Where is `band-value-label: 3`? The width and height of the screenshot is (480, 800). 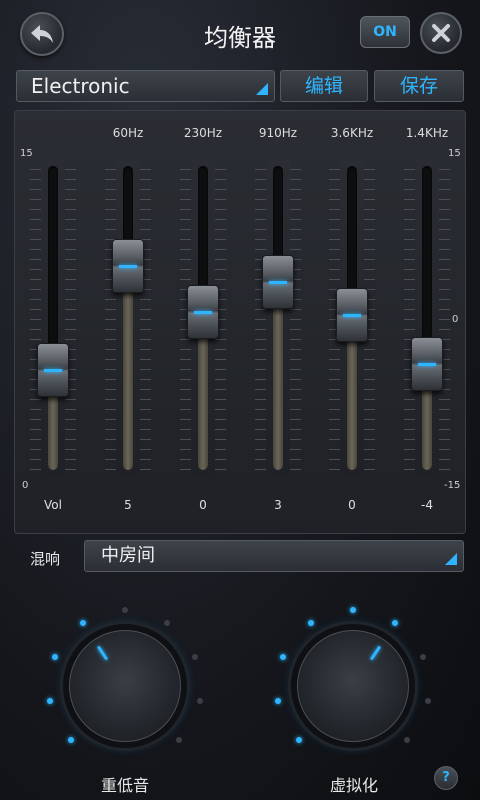
band-value-label: 3 is located at coordinates (278, 505).